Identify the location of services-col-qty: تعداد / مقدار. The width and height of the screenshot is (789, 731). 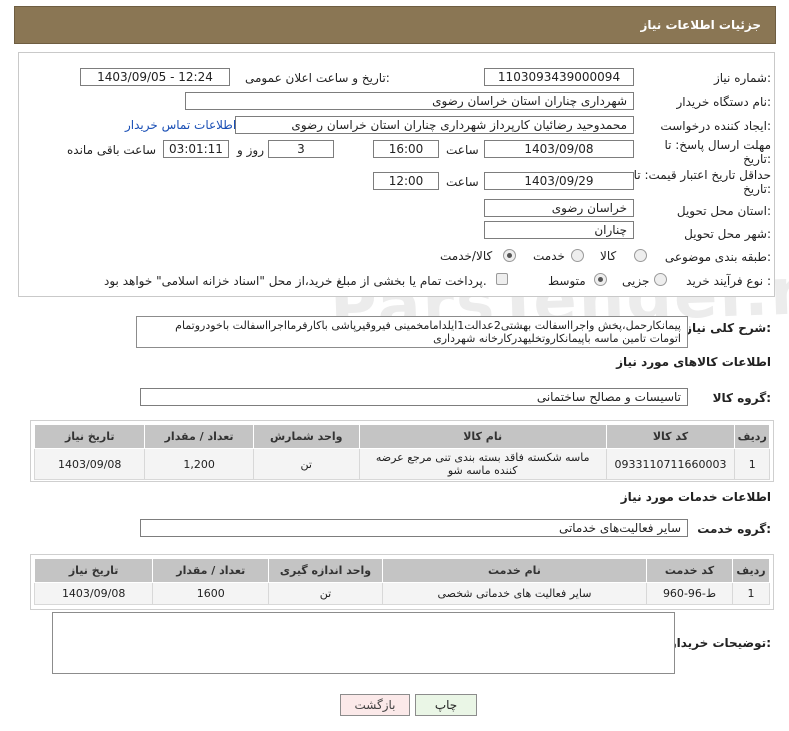
(211, 570).